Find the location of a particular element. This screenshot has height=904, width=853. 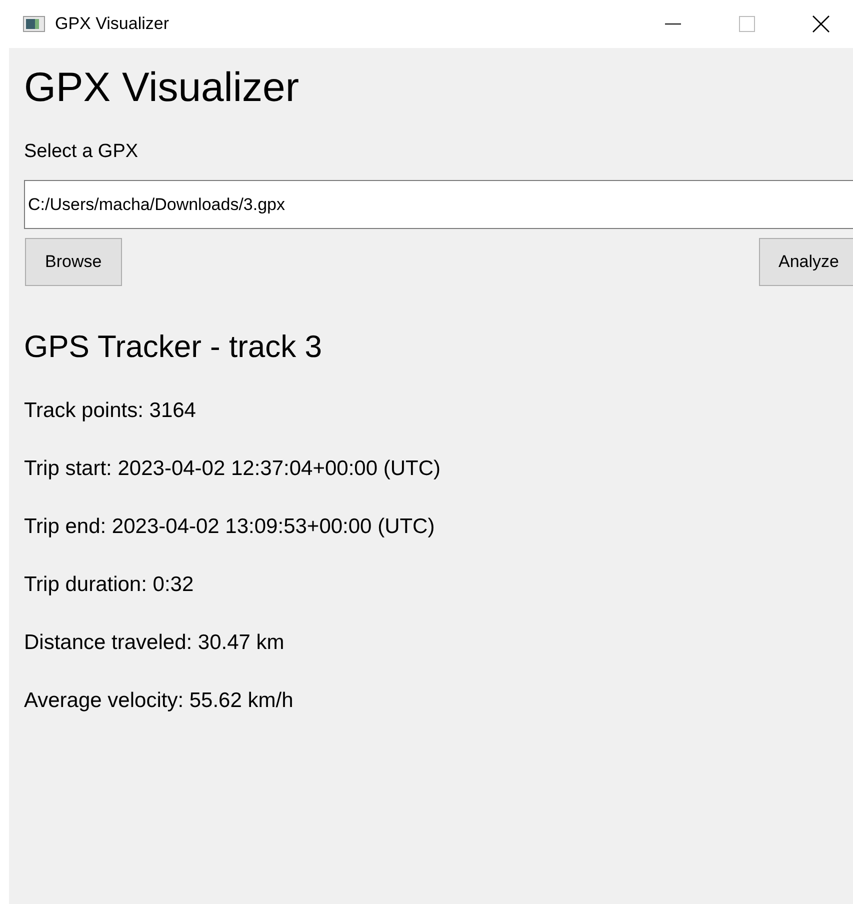

stat-line: Track points: 3164 is located at coordinates (110, 410).